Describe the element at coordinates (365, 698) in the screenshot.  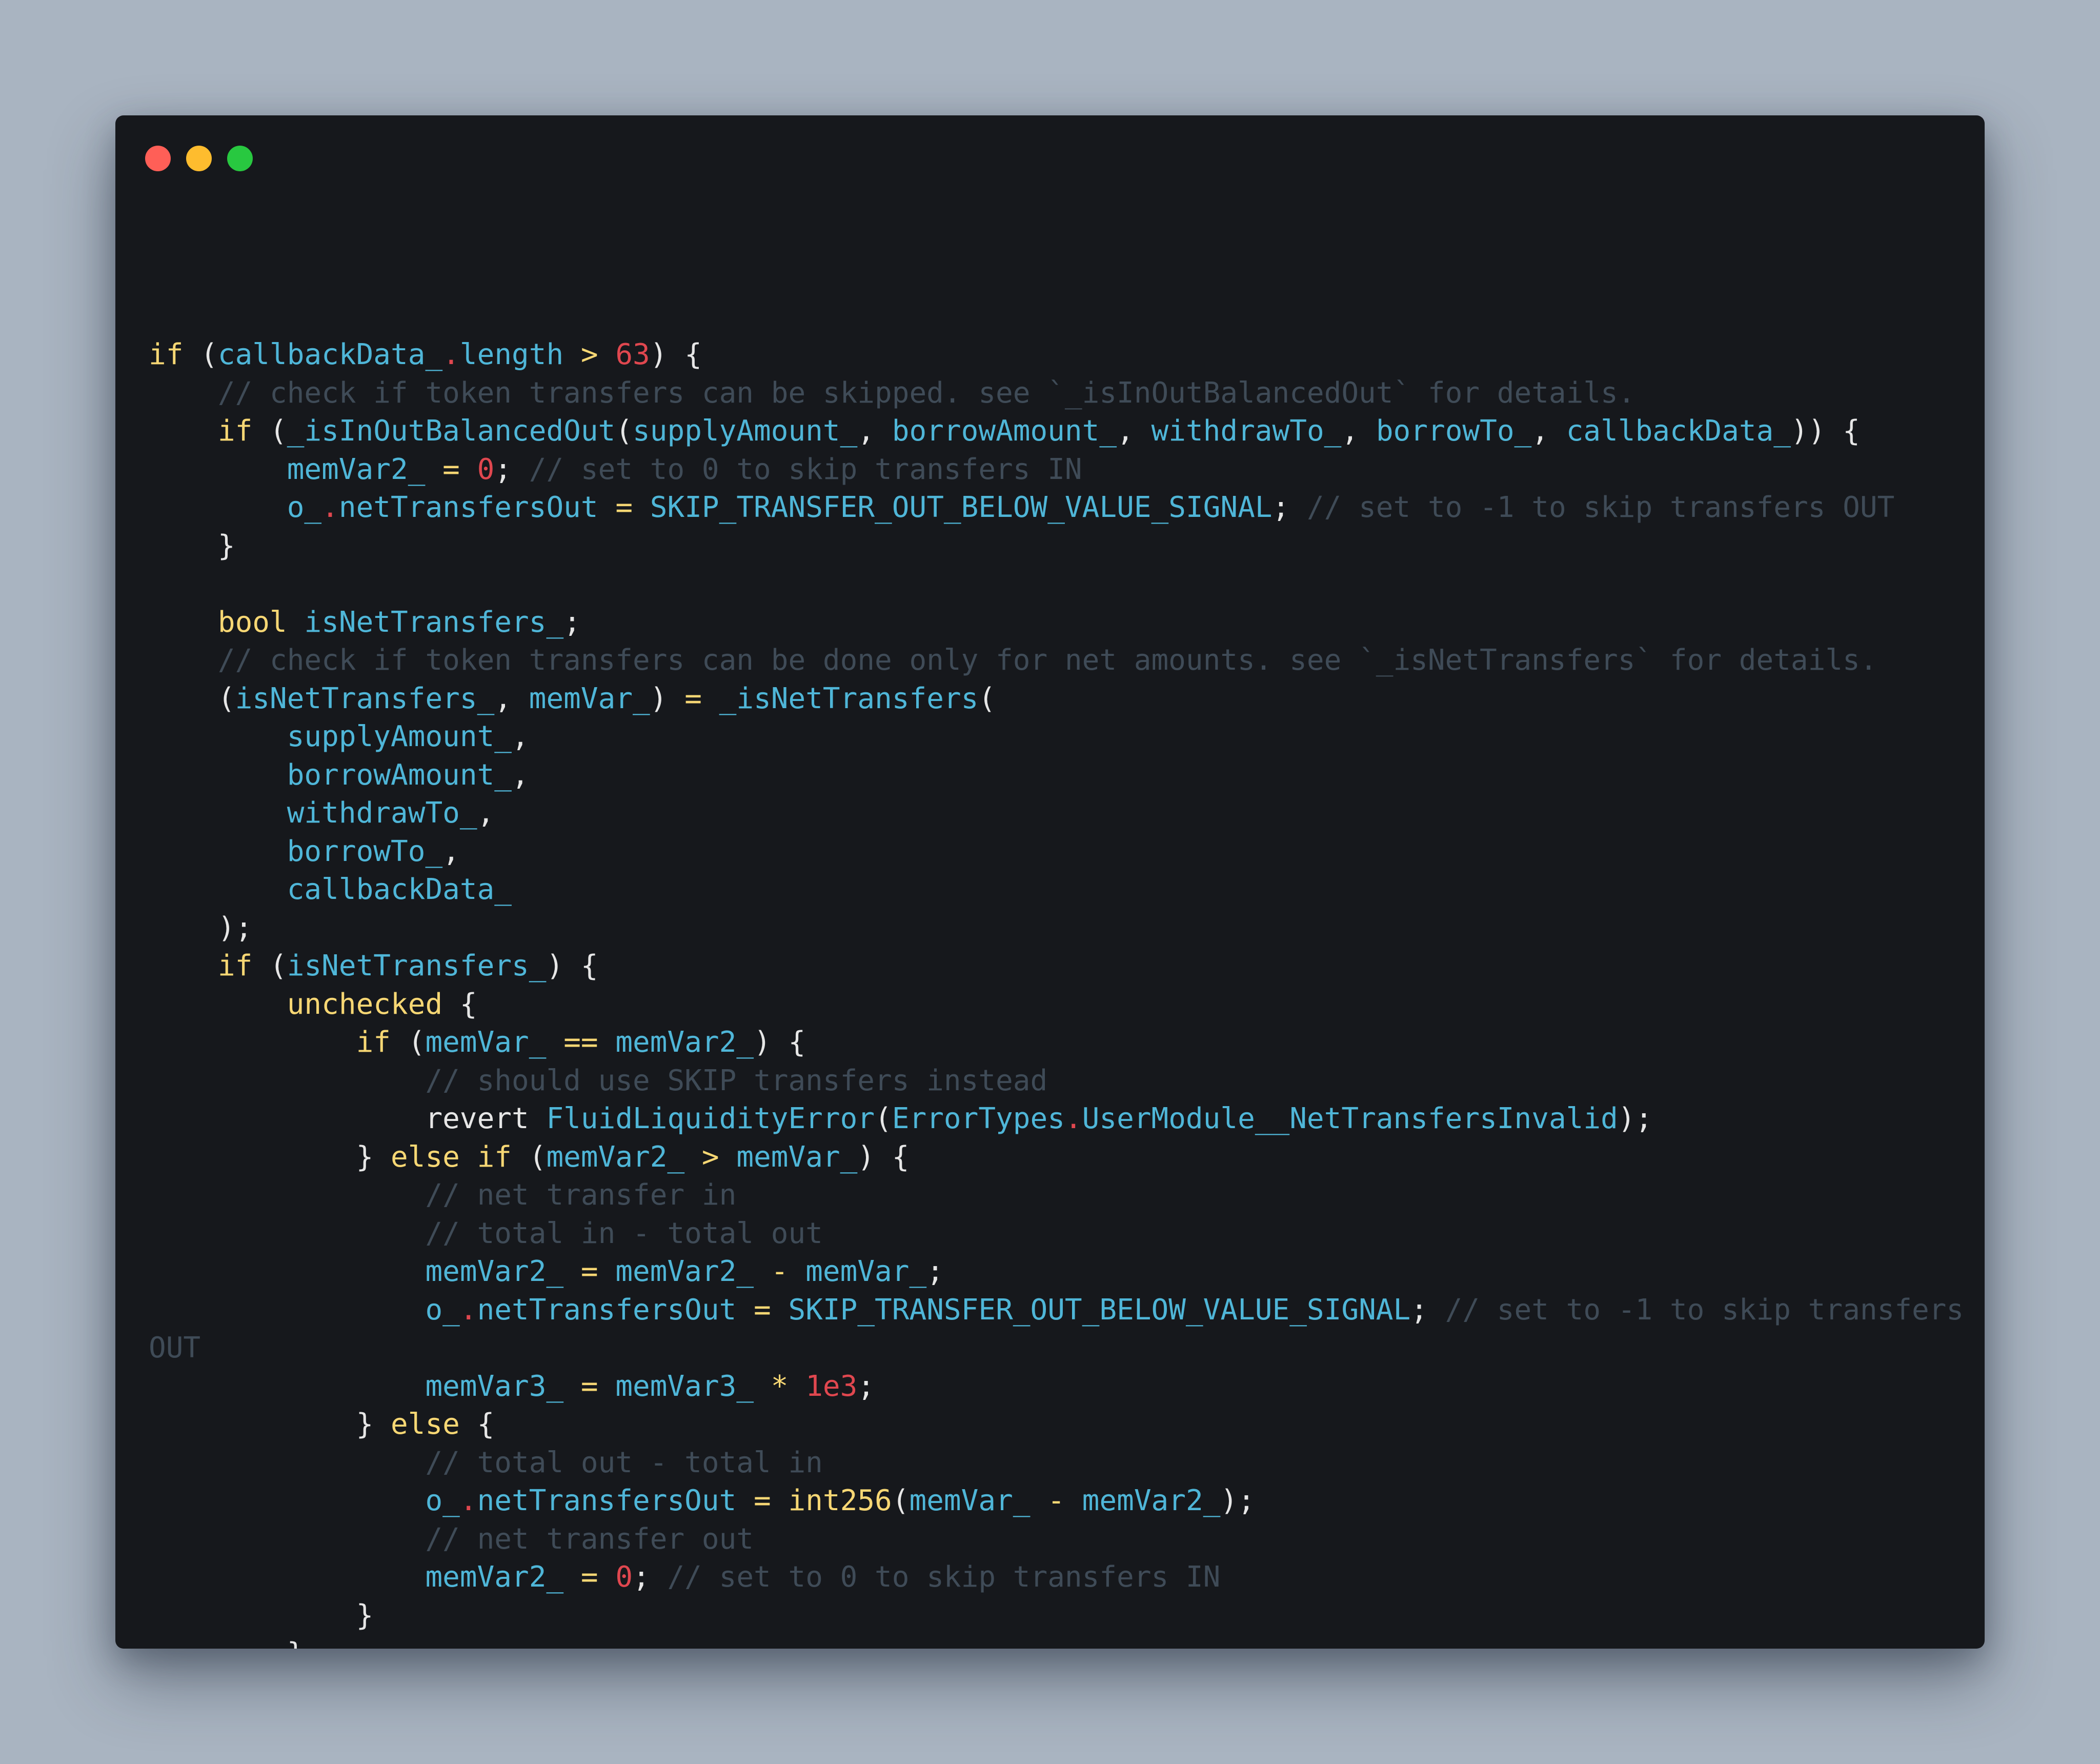
I see `code-token-ident: isNetTransfers_` at that location.